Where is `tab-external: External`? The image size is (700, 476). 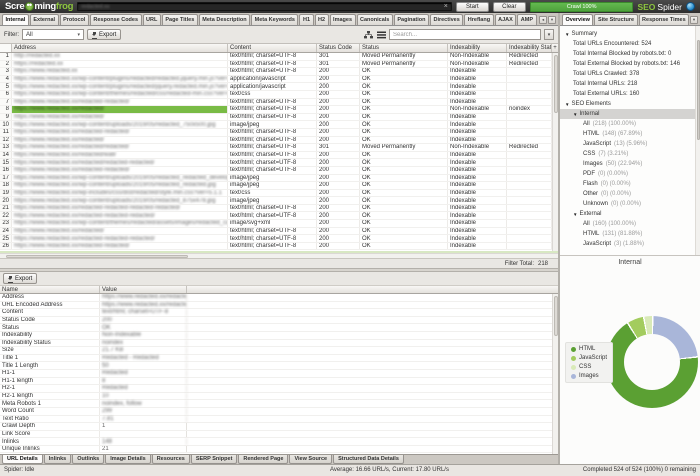 tab-external: External is located at coordinates (44, 19).